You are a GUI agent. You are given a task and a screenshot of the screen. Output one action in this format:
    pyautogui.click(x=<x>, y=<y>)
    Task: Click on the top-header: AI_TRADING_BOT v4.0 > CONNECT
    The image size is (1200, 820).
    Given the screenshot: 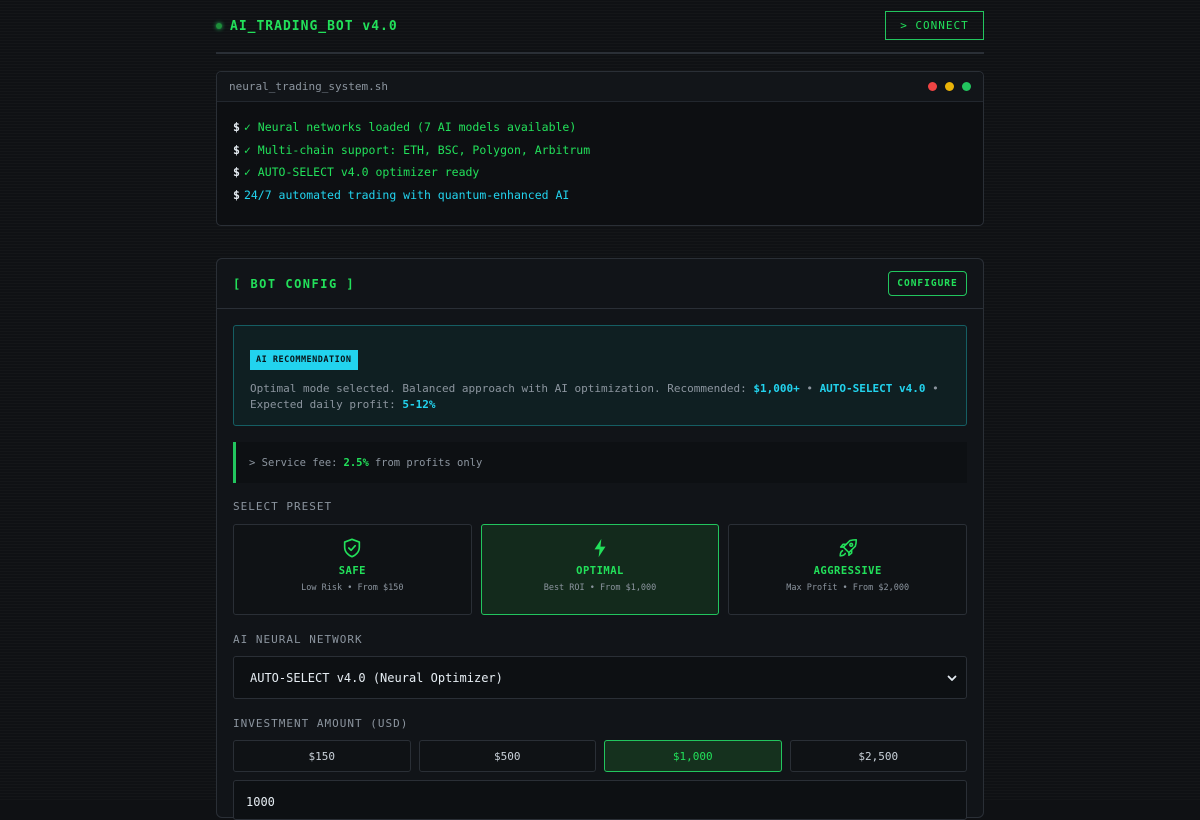 What is the action you would take?
    pyautogui.click(x=600, y=27)
    